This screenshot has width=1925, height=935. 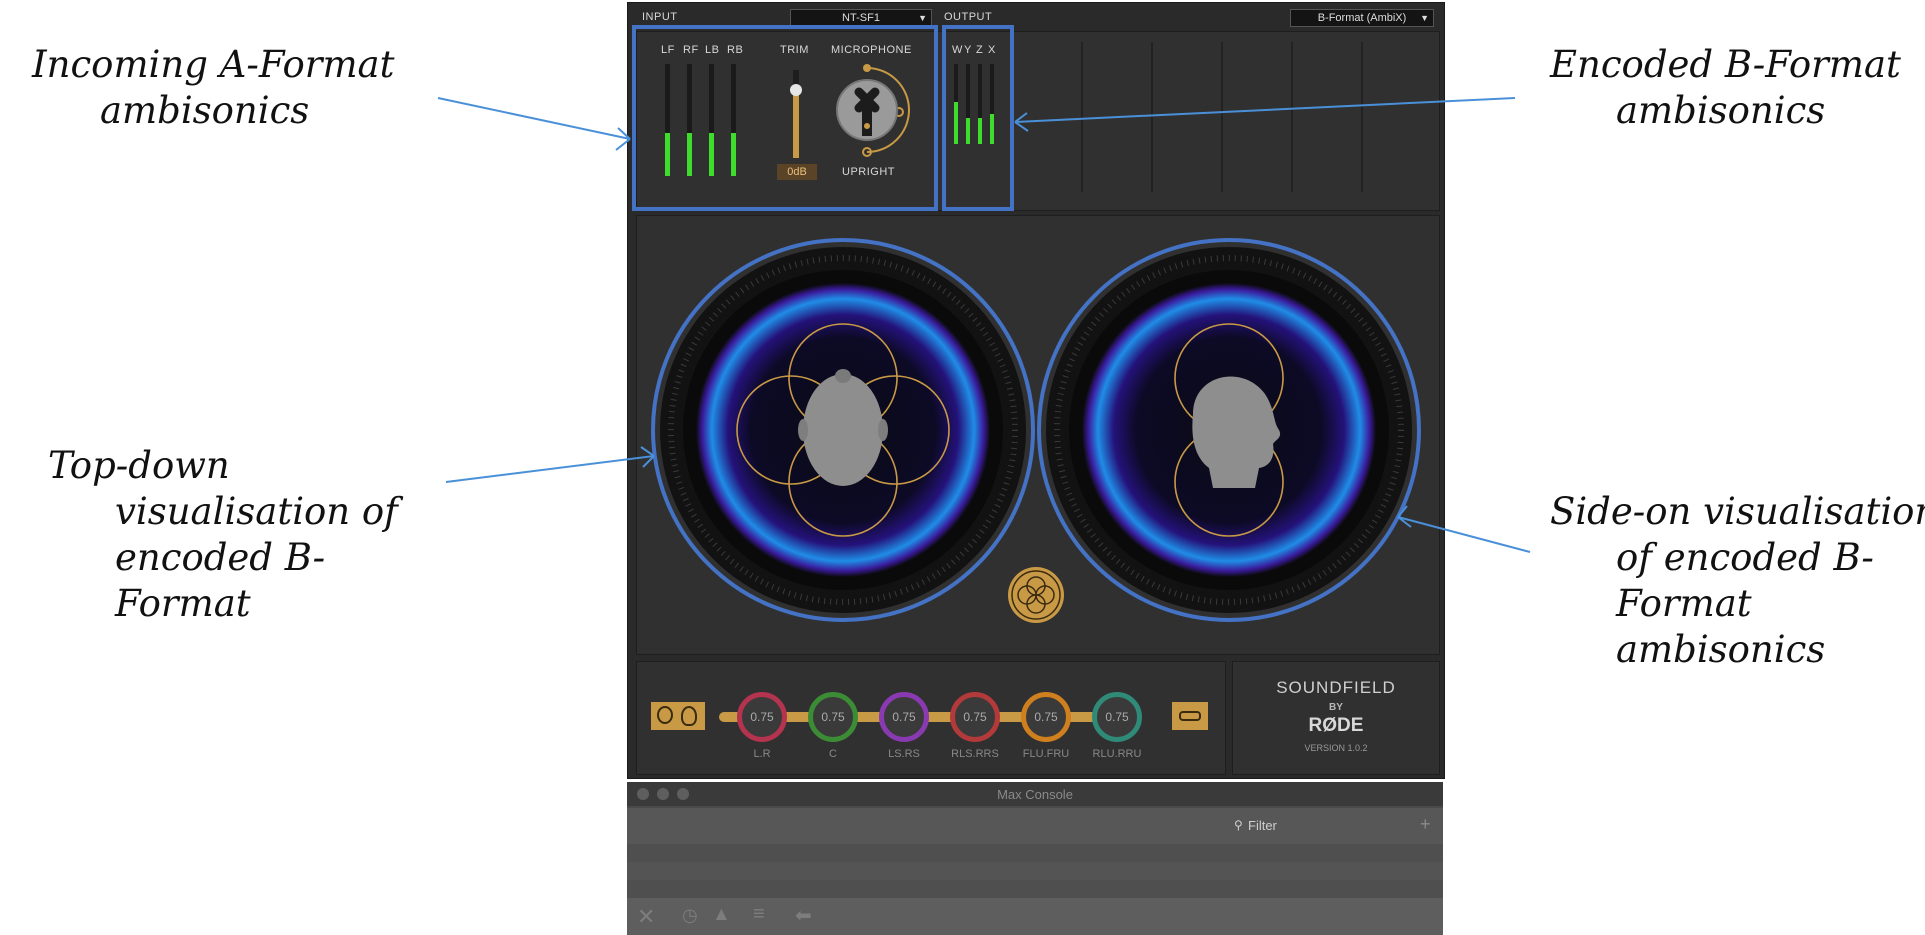 What do you see at coordinates (646, 917) in the screenshot?
I see `close-icon: ✕` at bounding box center [646, 917].